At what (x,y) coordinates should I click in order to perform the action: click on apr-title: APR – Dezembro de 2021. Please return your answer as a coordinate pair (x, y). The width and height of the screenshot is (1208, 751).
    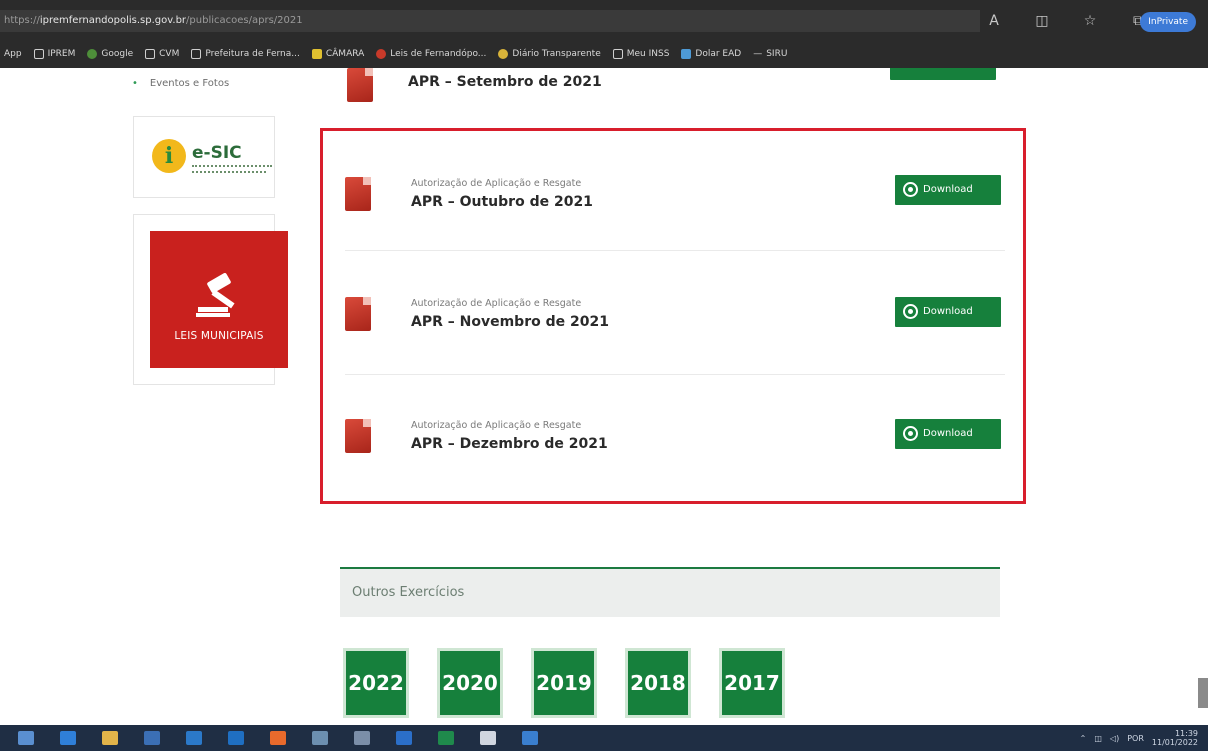
    Looking at the image, I should click on (509, 444).